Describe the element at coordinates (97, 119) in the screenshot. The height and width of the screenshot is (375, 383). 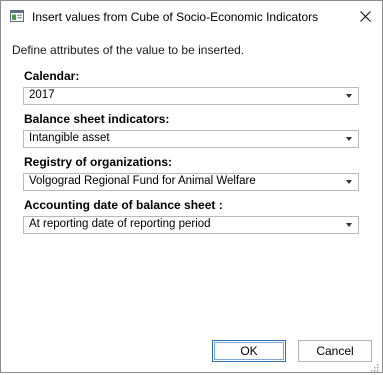
I see `balance-sheet-indicators-label: Balance sheet indicators:` at that location.